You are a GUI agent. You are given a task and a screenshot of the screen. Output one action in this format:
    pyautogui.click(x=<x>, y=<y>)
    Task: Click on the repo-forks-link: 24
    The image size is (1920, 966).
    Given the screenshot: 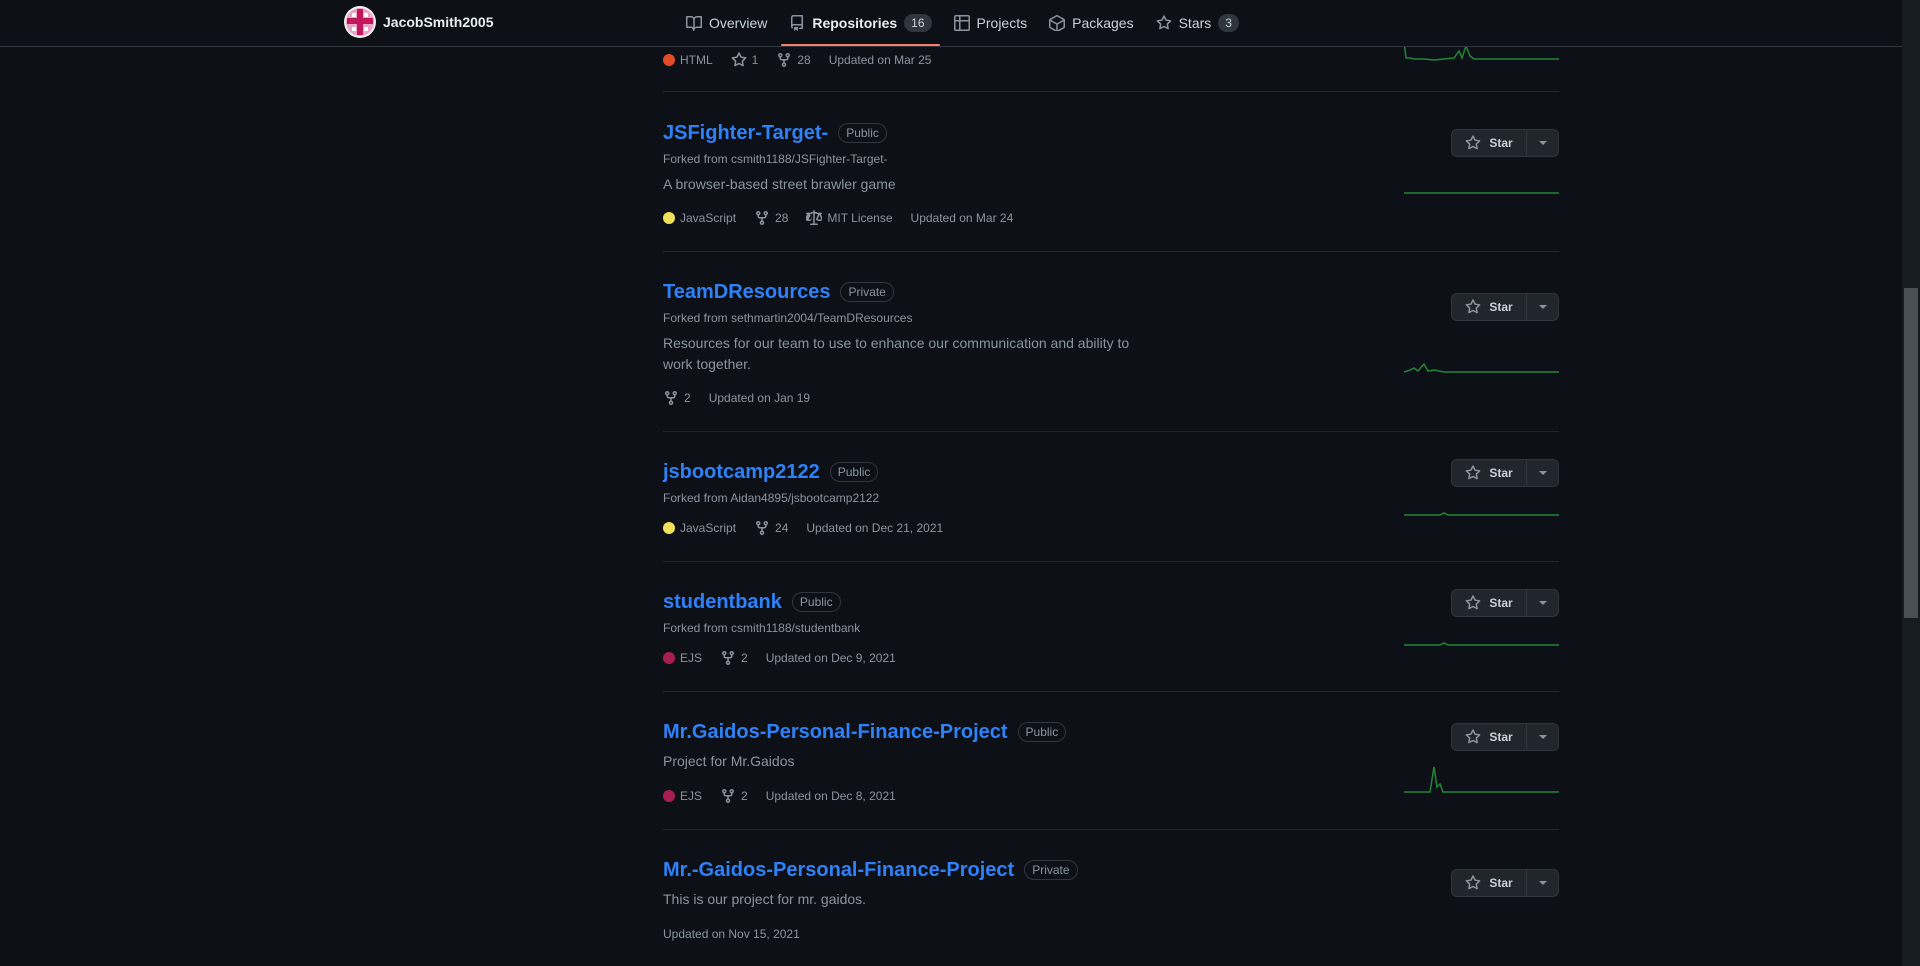 What is the action you would take?
    pyautogui.click(x=771, y=528)
    